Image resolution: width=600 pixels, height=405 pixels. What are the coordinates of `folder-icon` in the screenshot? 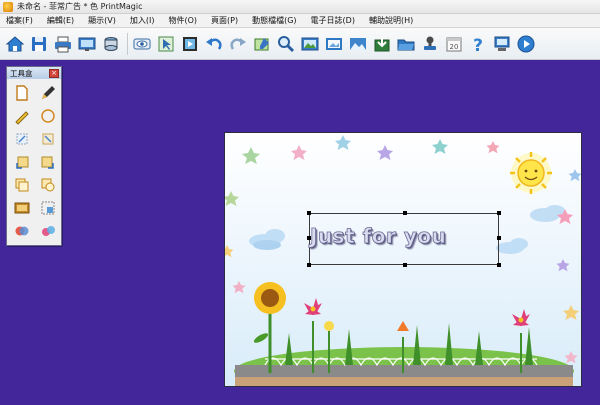 It's located at (406, 44).